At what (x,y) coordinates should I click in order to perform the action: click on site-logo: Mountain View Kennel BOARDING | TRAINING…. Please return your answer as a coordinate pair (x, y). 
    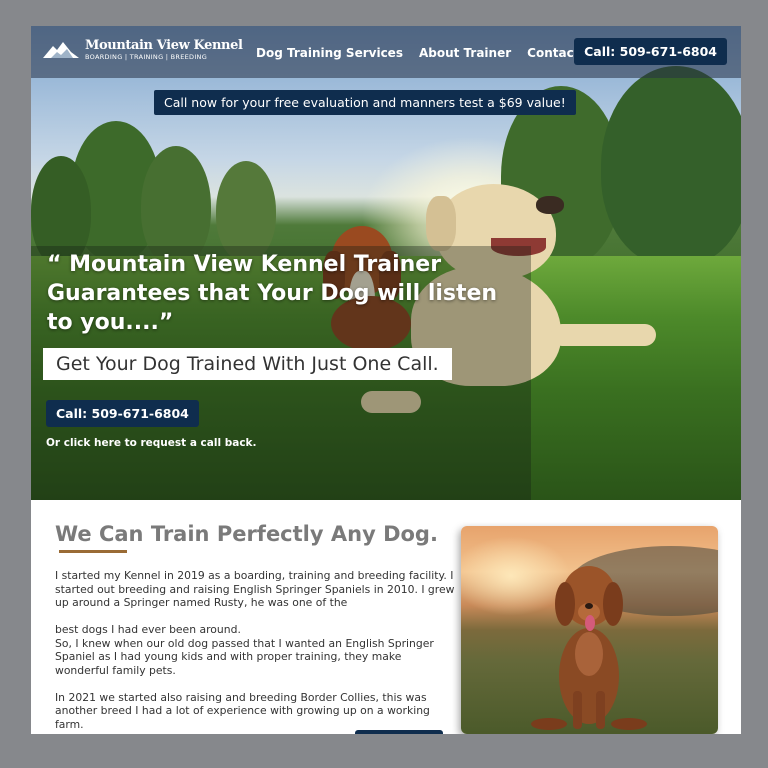
    Looking at the image, I should click on (143, 50).